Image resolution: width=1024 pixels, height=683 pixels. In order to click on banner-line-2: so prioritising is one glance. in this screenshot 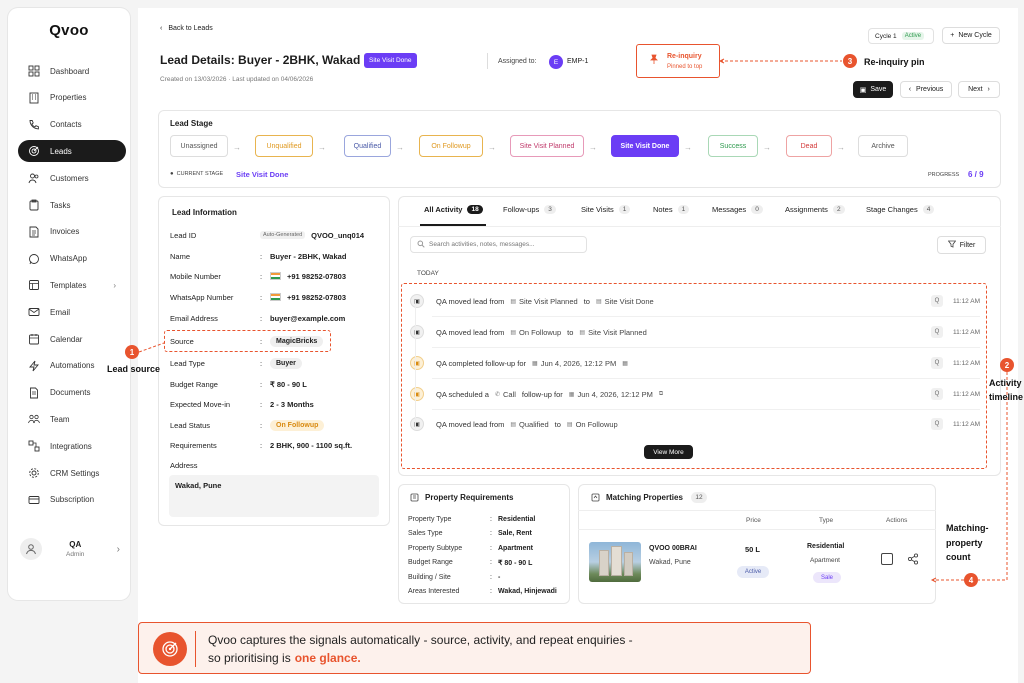, I will do `click(284, 658)`.